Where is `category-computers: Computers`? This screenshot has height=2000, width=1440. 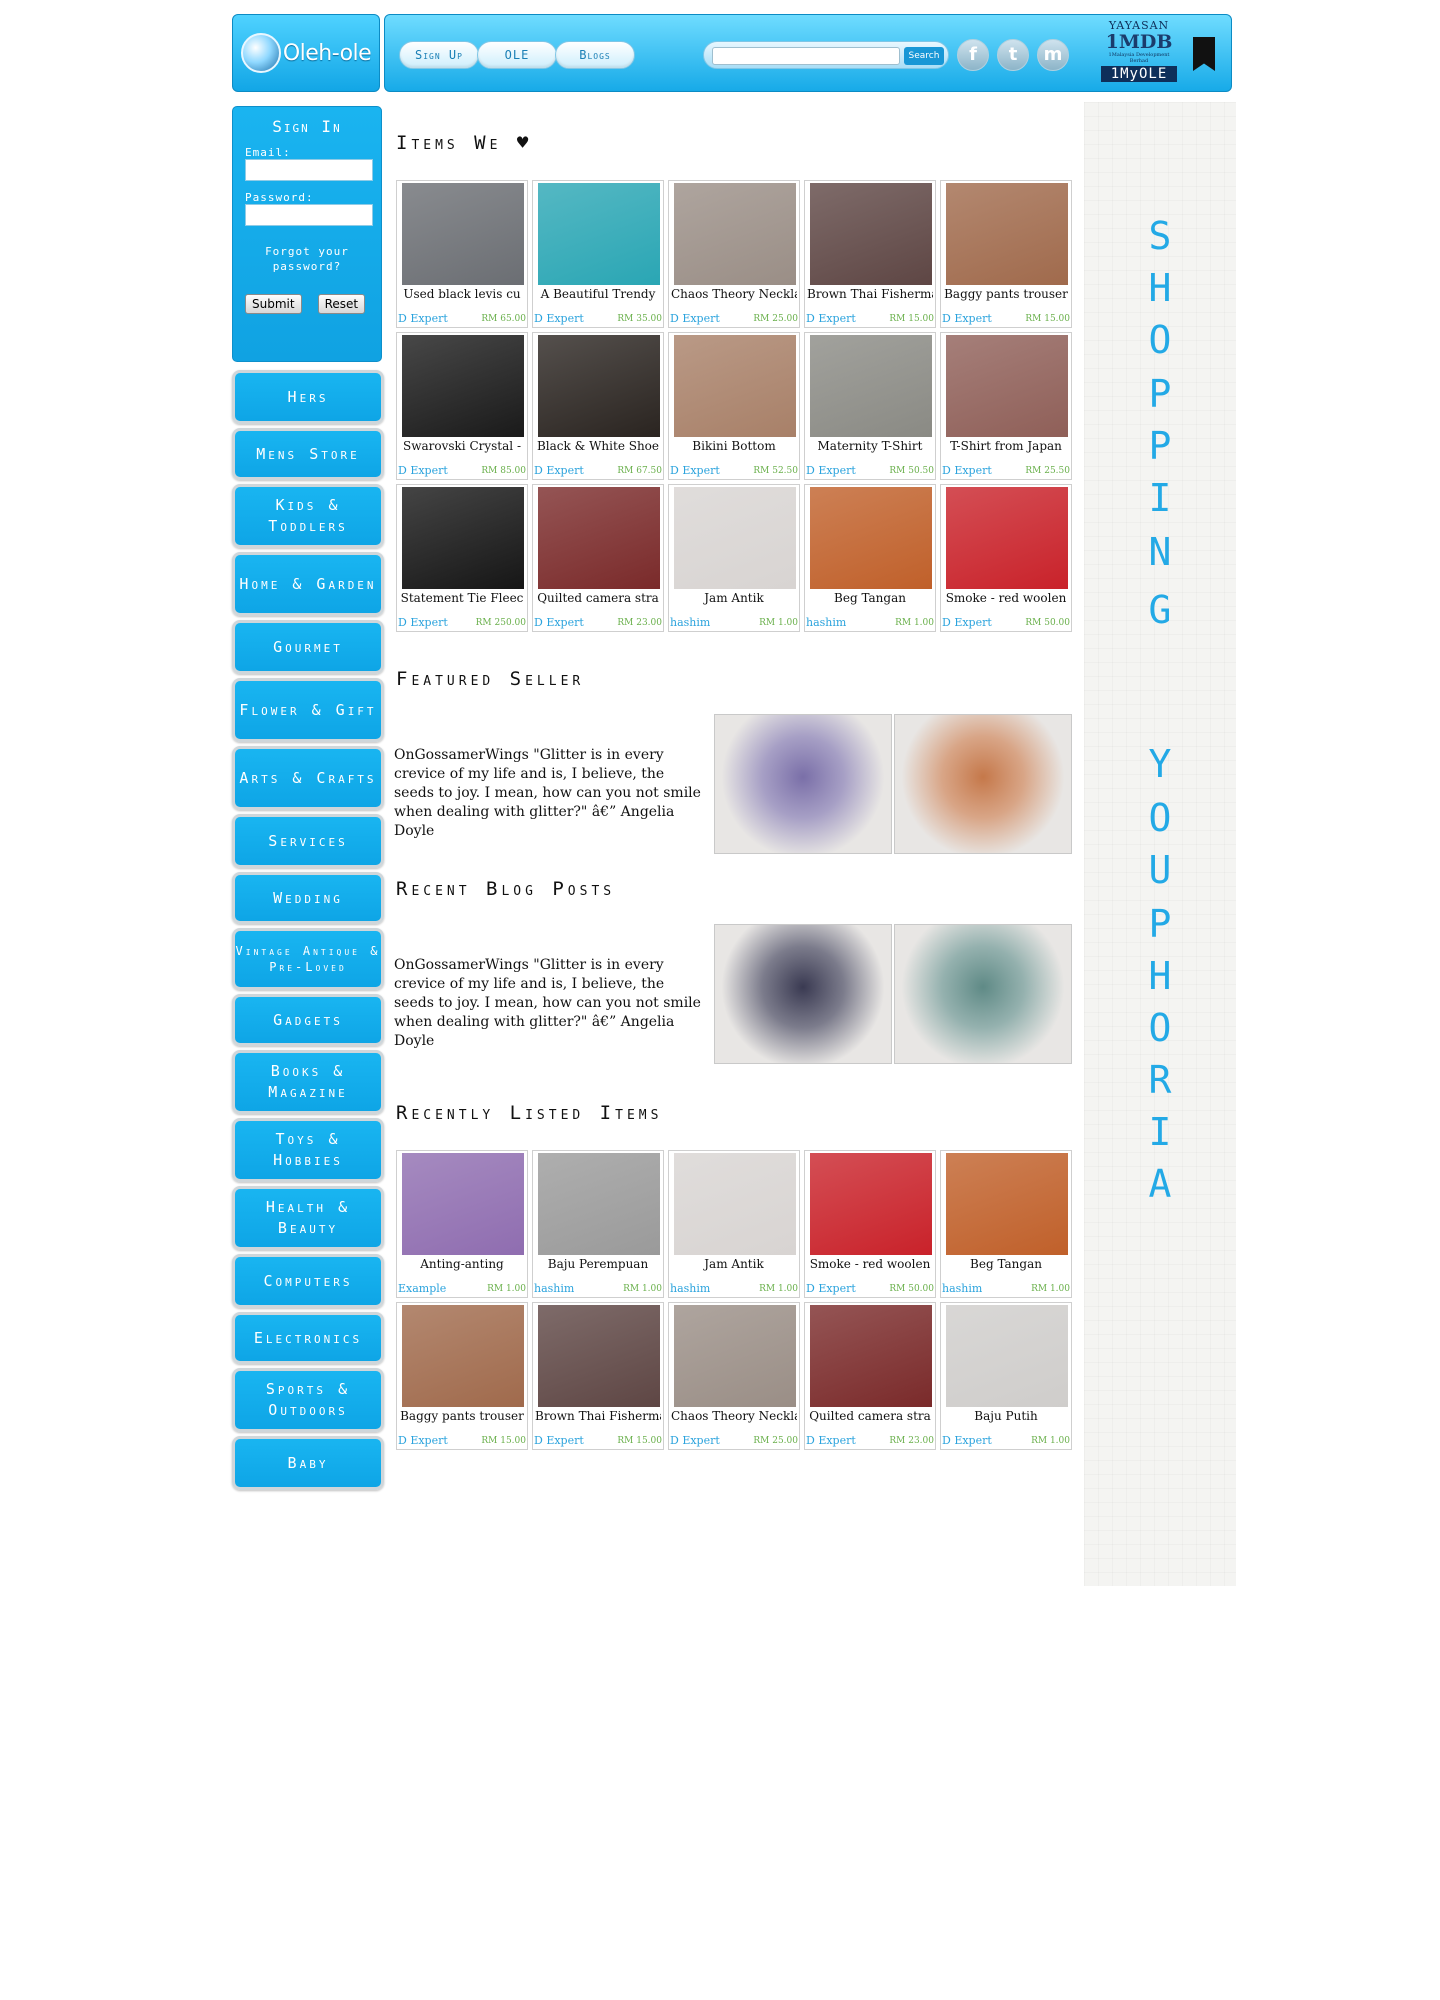 category-computers: Computers is located at coordinates (308, 1281).